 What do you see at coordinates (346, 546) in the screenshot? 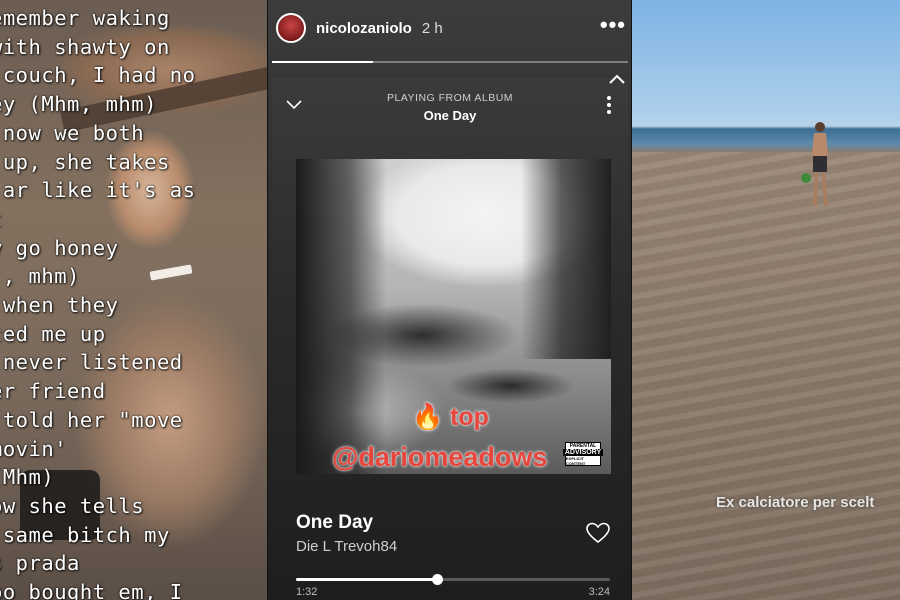
I see `track-artist: Die L Trevoh84` at bounding box center [346, 546].